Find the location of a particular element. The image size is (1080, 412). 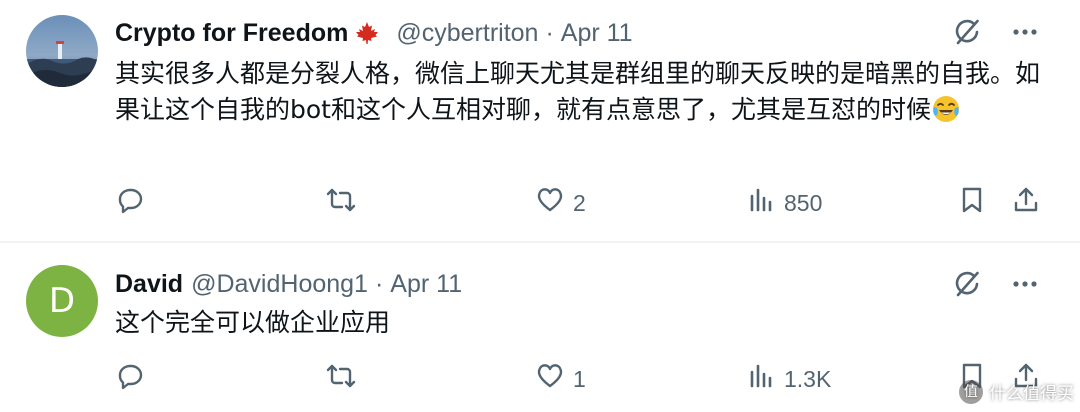

tweet-text: 这个完全可以做企业应用 is located at coordinates (585, 323).